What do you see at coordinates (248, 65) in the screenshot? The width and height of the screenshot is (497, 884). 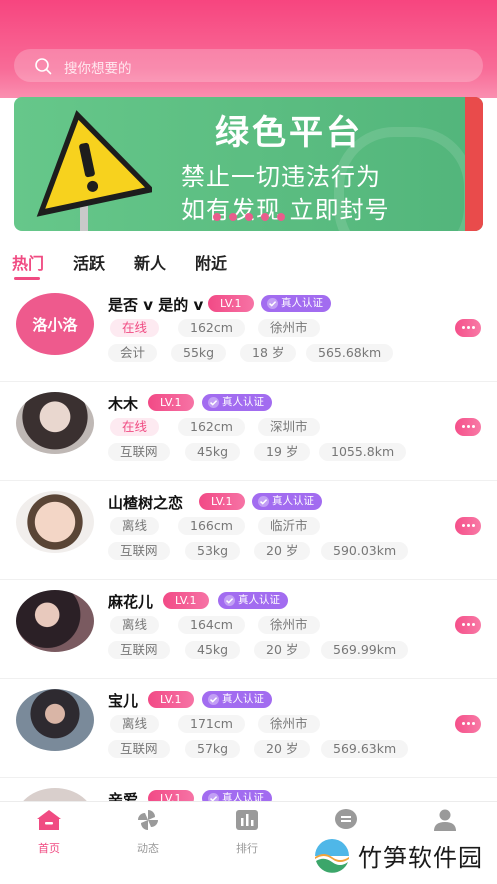 I see `search-bar: 搜你想要的` at bounding box center [248, 65].